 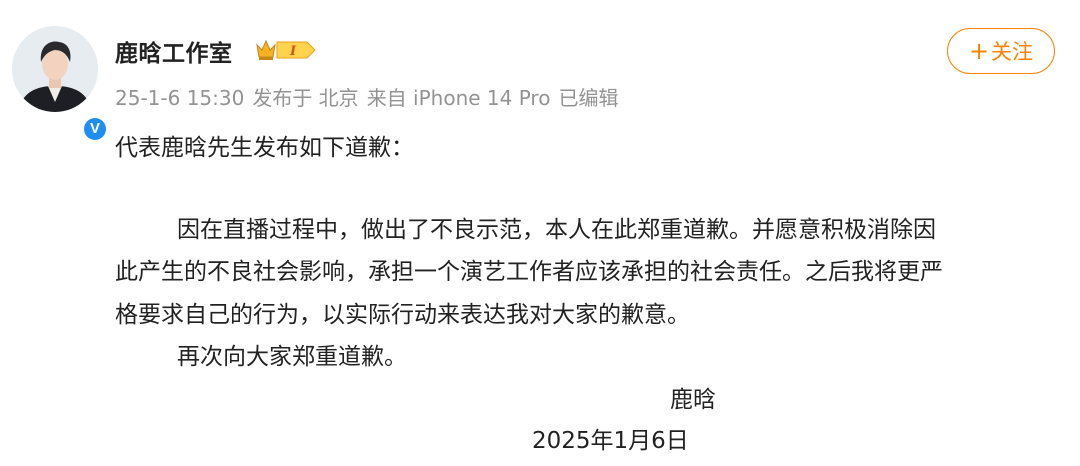 I want to click on author-name: 鹿晗工作室, so click(x=174, y=51).